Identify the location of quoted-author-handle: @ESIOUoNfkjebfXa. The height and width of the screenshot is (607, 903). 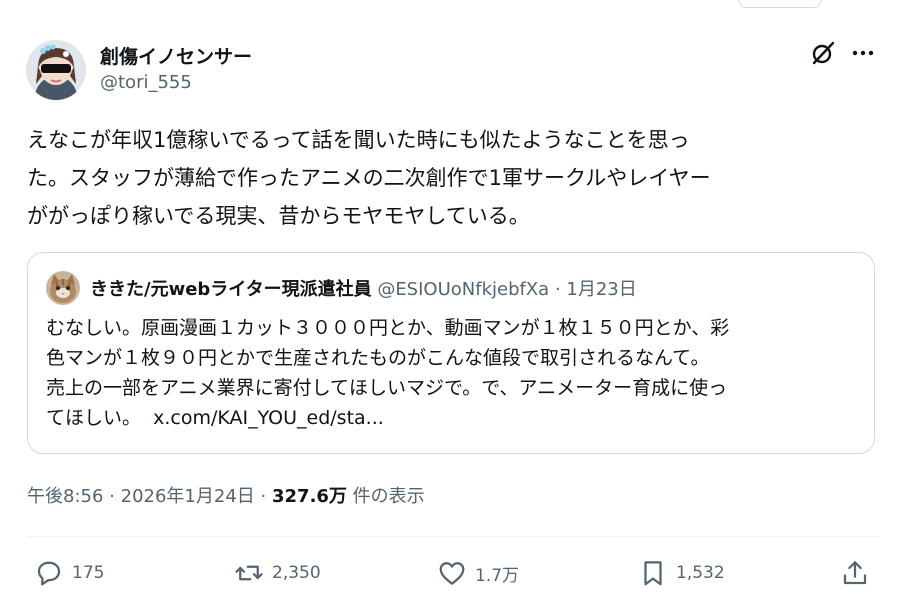
(463, 289).